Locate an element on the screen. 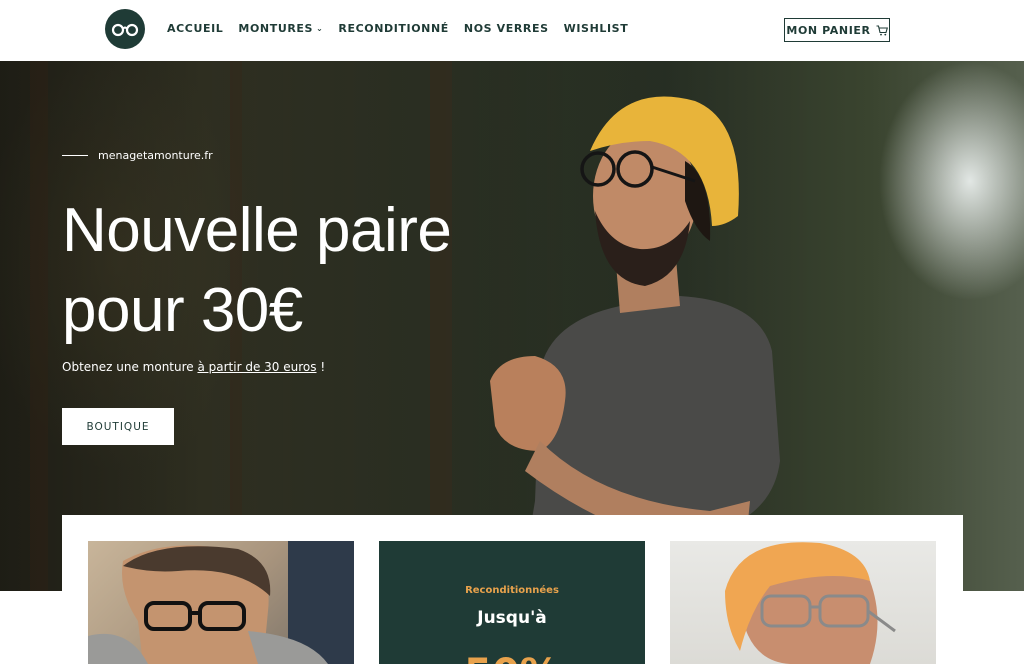 Image resolution: width=1024 pixels, height=664 pixels. man-glasses-photo is located at coordinates (221, 602).